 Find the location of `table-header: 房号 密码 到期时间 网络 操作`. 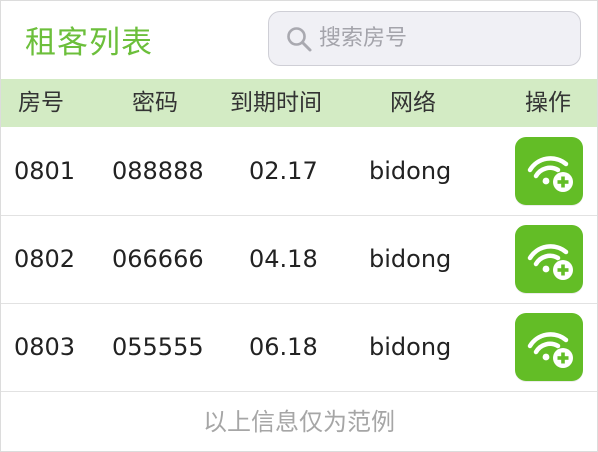

table-header: 房号 密码 到期时间 网络 操作 is located at coordinates (299, 103).